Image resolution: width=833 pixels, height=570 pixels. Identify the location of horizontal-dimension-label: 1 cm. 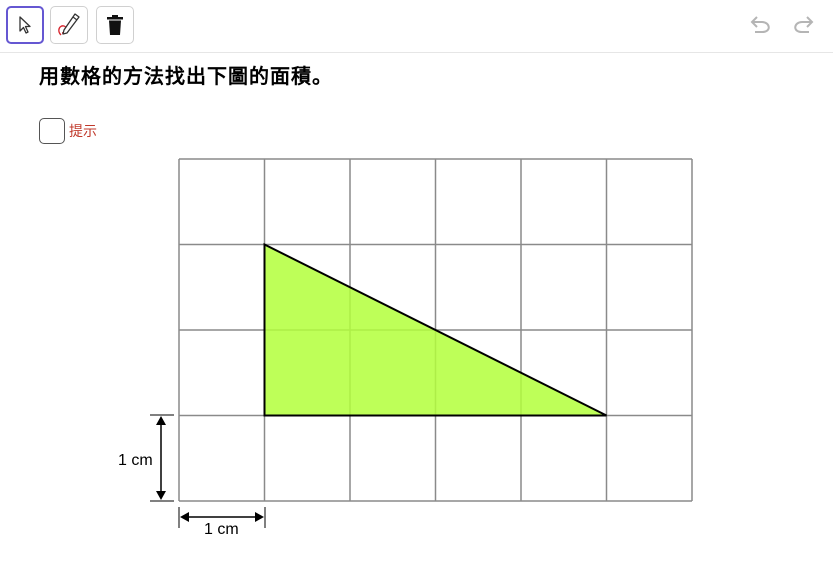
(221, 529).